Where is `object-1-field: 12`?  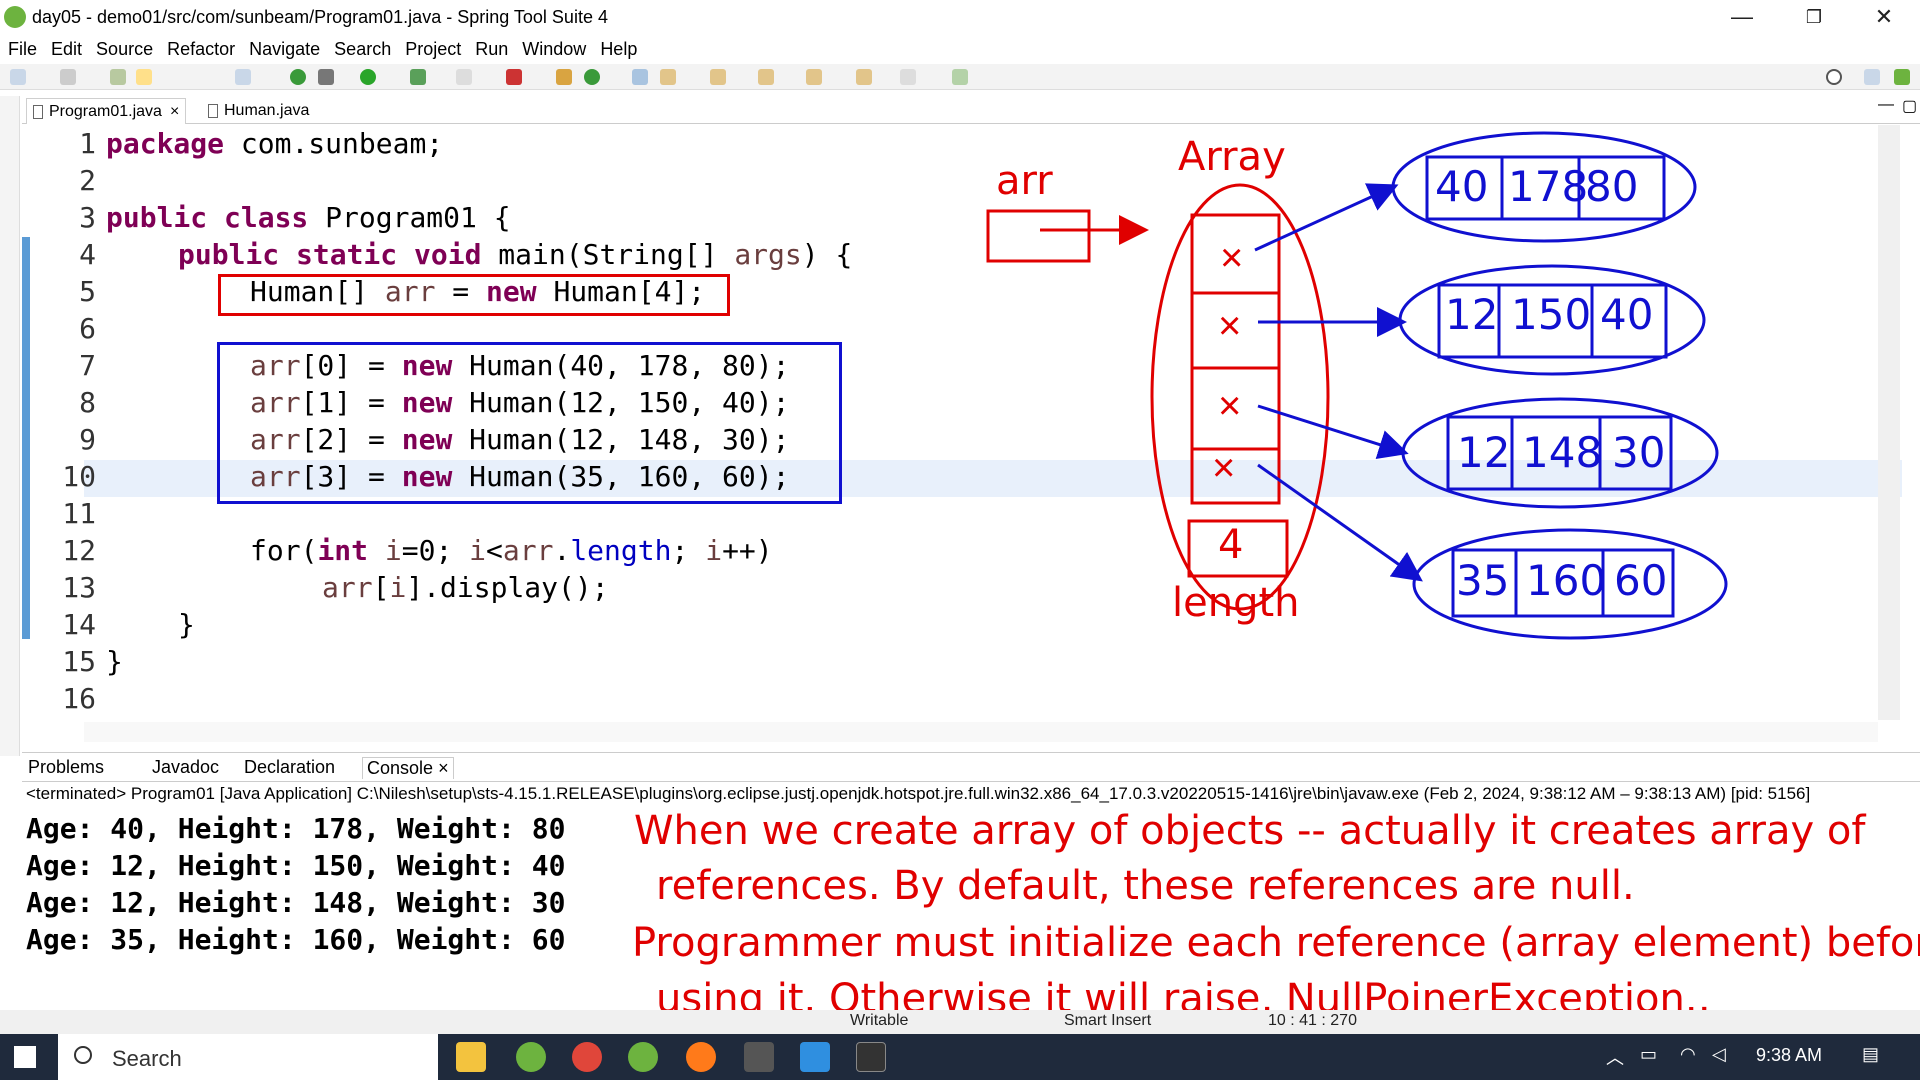
object-1-field: 12 is located at coordinates (1472, 314).